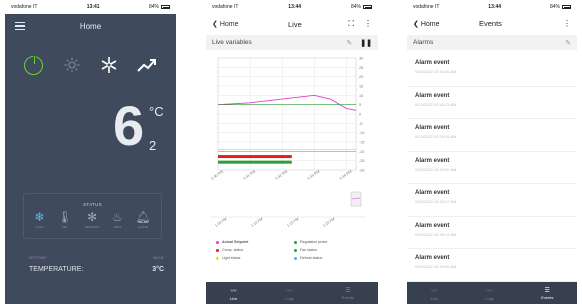  I want to click on section-tools: ✎ ❚❚, so click(359, 43).